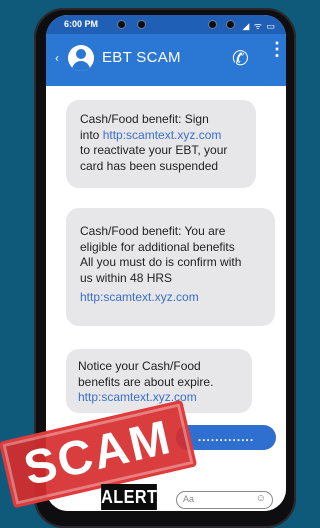 Image resolution: width=320 pixels, height=528 pixels. I want to click on message-text: to reactivate your EBT, your, so click(154, 150).